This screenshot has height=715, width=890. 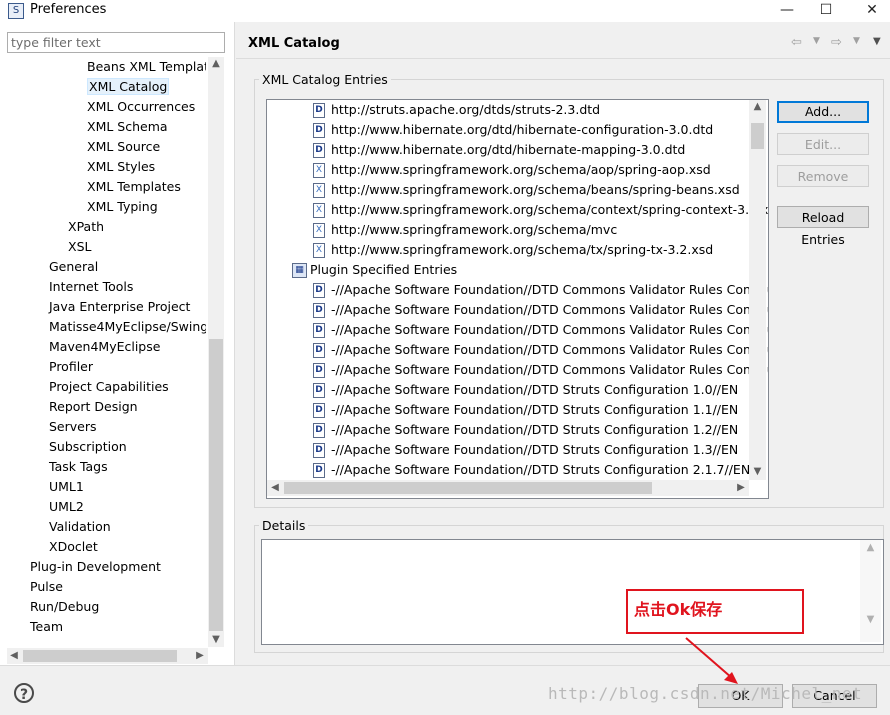 What do you see at coordinates (16, 11) in the screenshot?
I see `app-icon: S` at bounding box center [16, 11].